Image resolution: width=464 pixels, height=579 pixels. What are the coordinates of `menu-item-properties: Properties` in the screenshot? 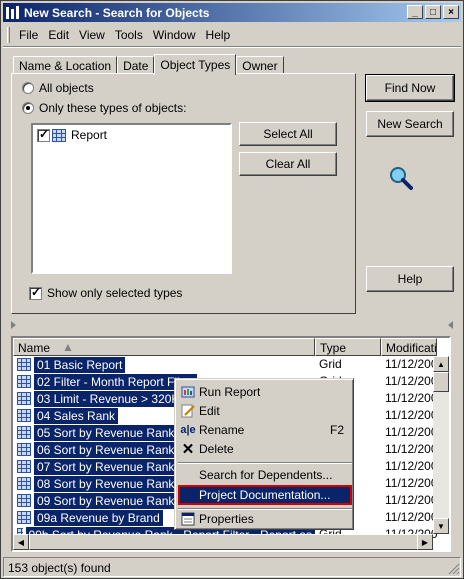 It's located at (265, 519).